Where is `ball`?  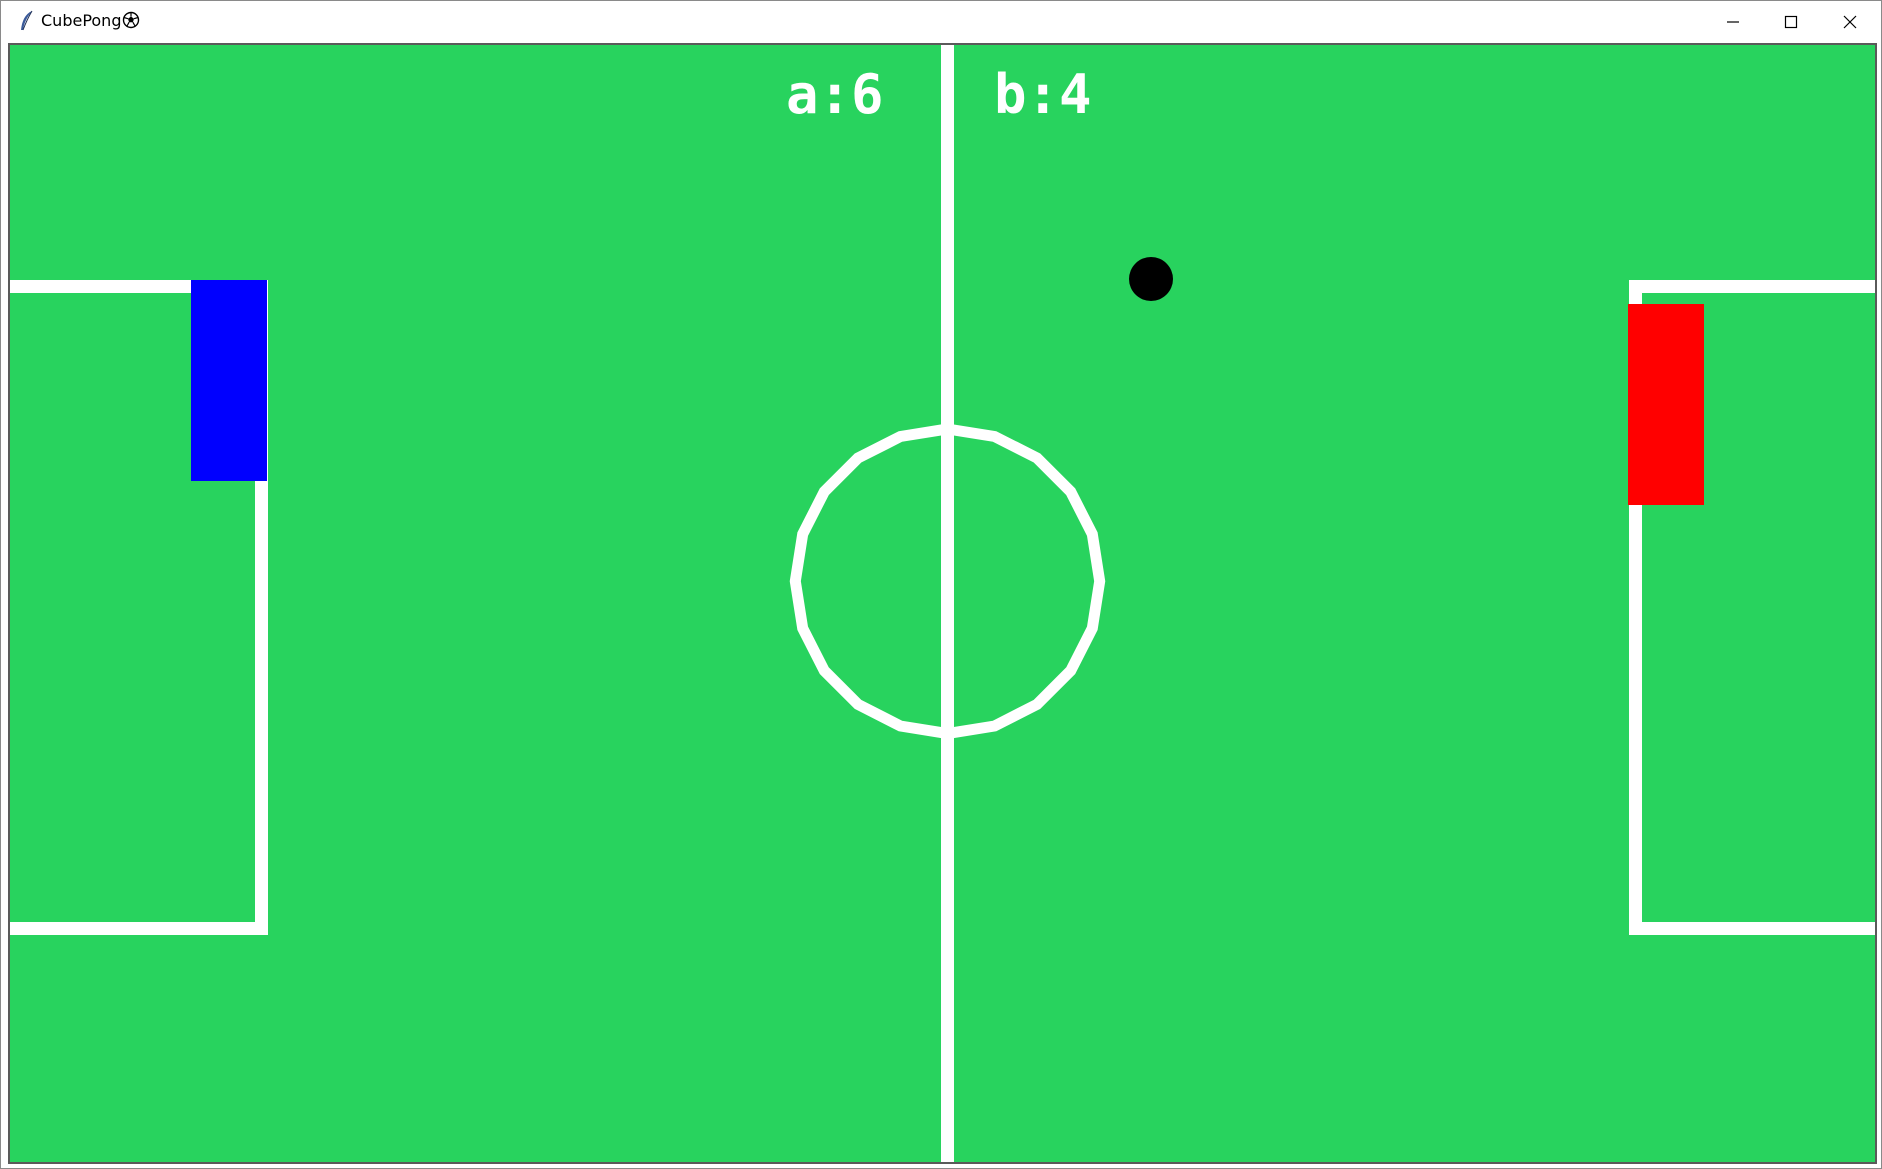
ball is located at coordinates (1151, 279).